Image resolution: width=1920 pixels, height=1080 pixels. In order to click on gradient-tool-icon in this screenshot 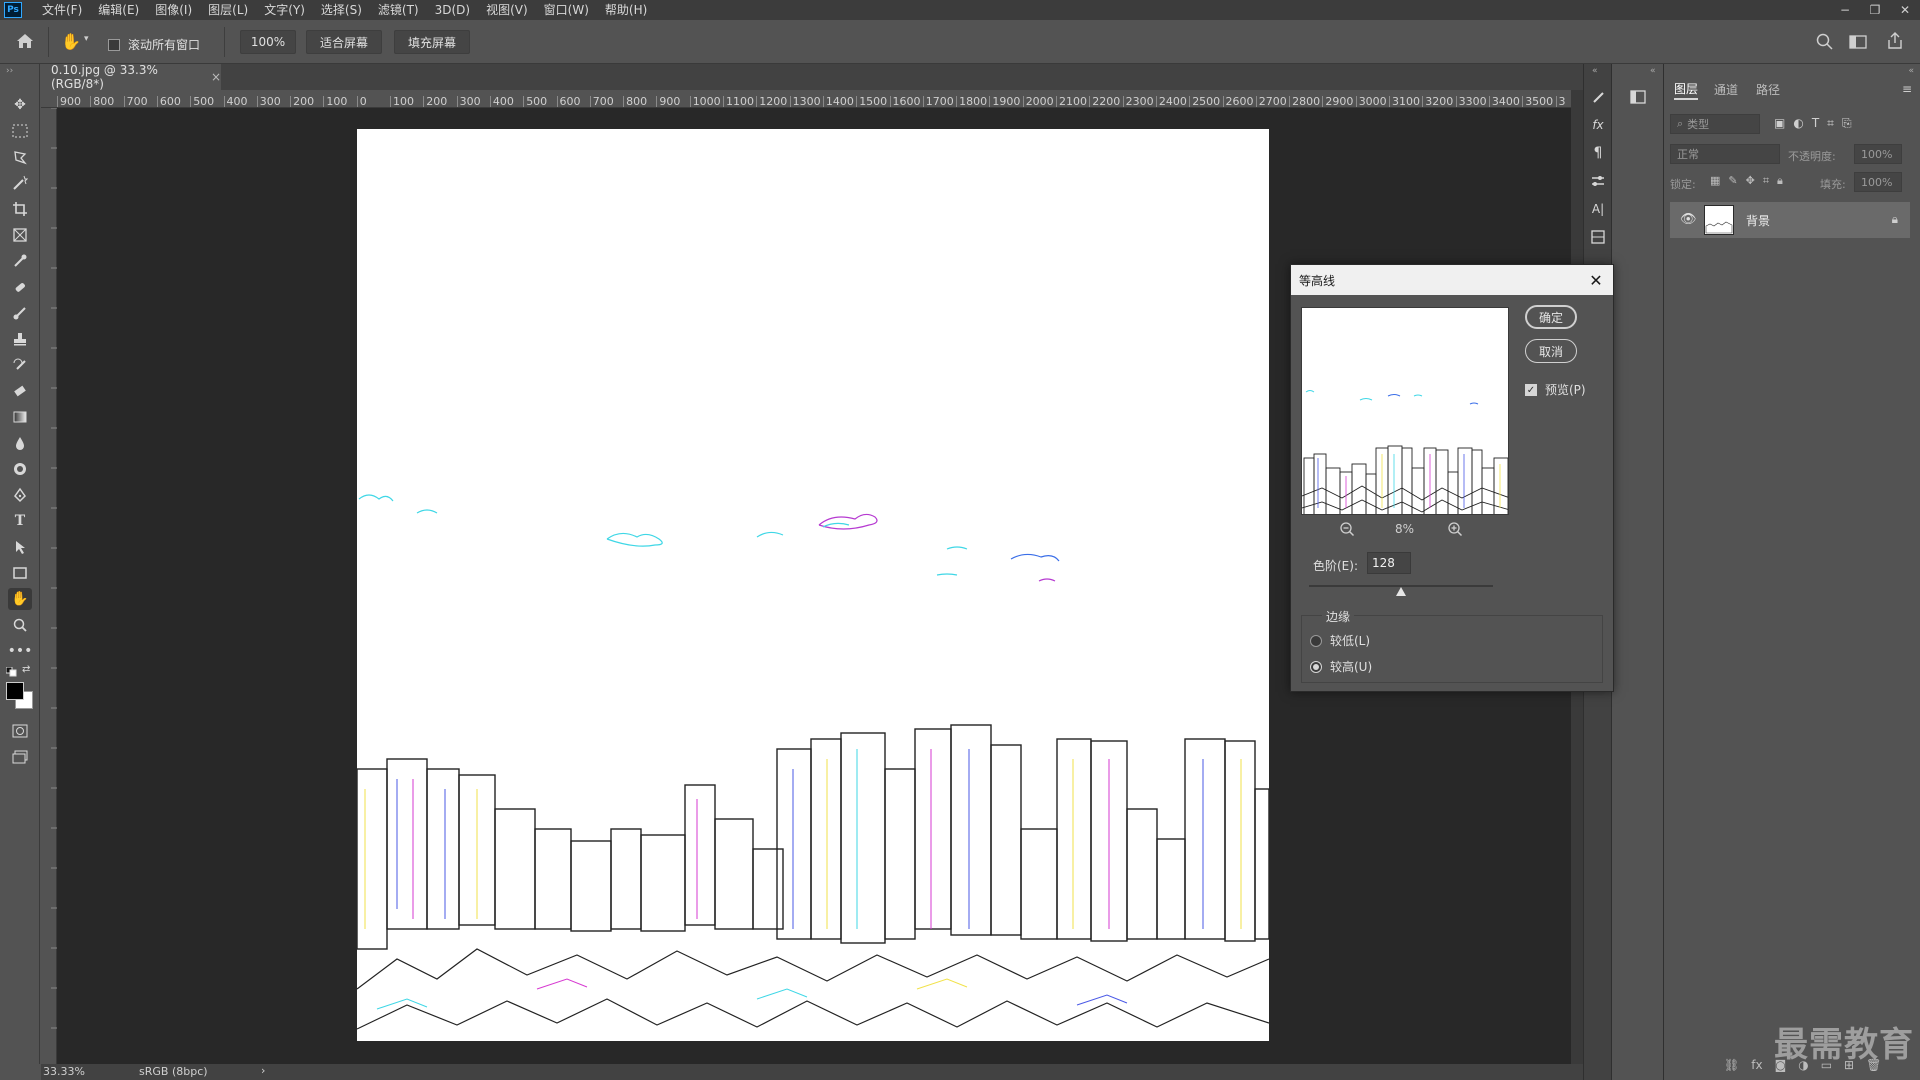, I will do `click(20, 417)`.